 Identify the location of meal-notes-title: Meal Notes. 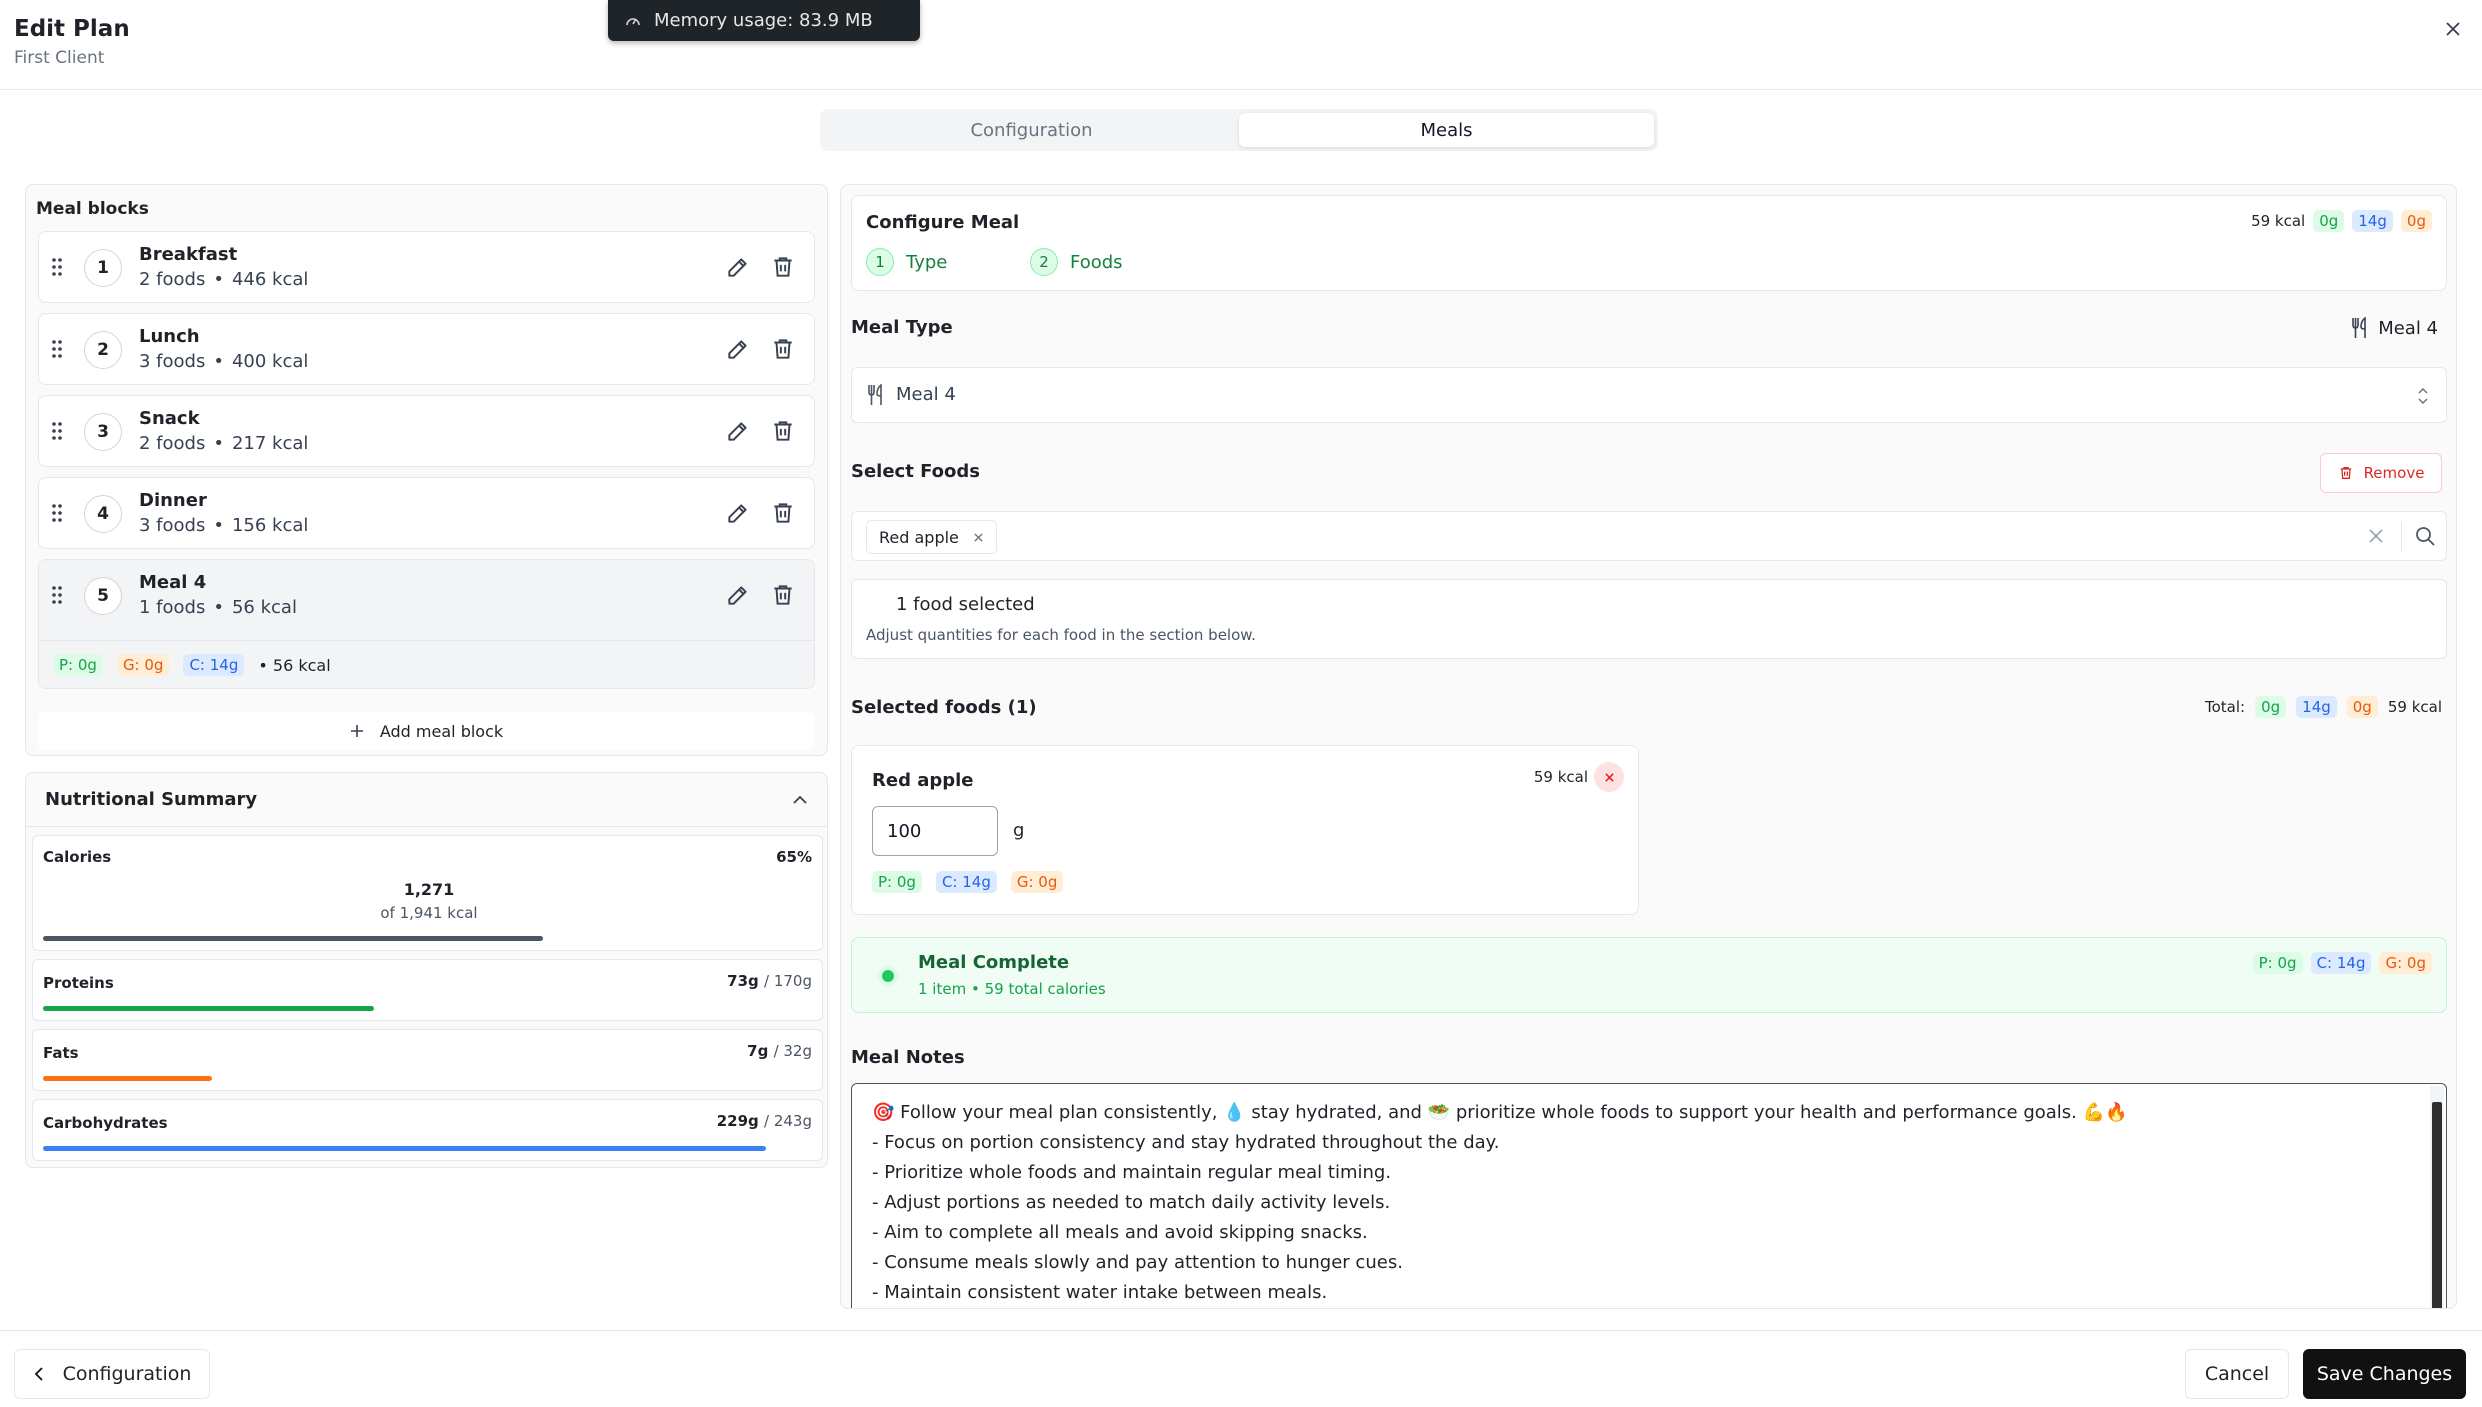
(908, 1057).